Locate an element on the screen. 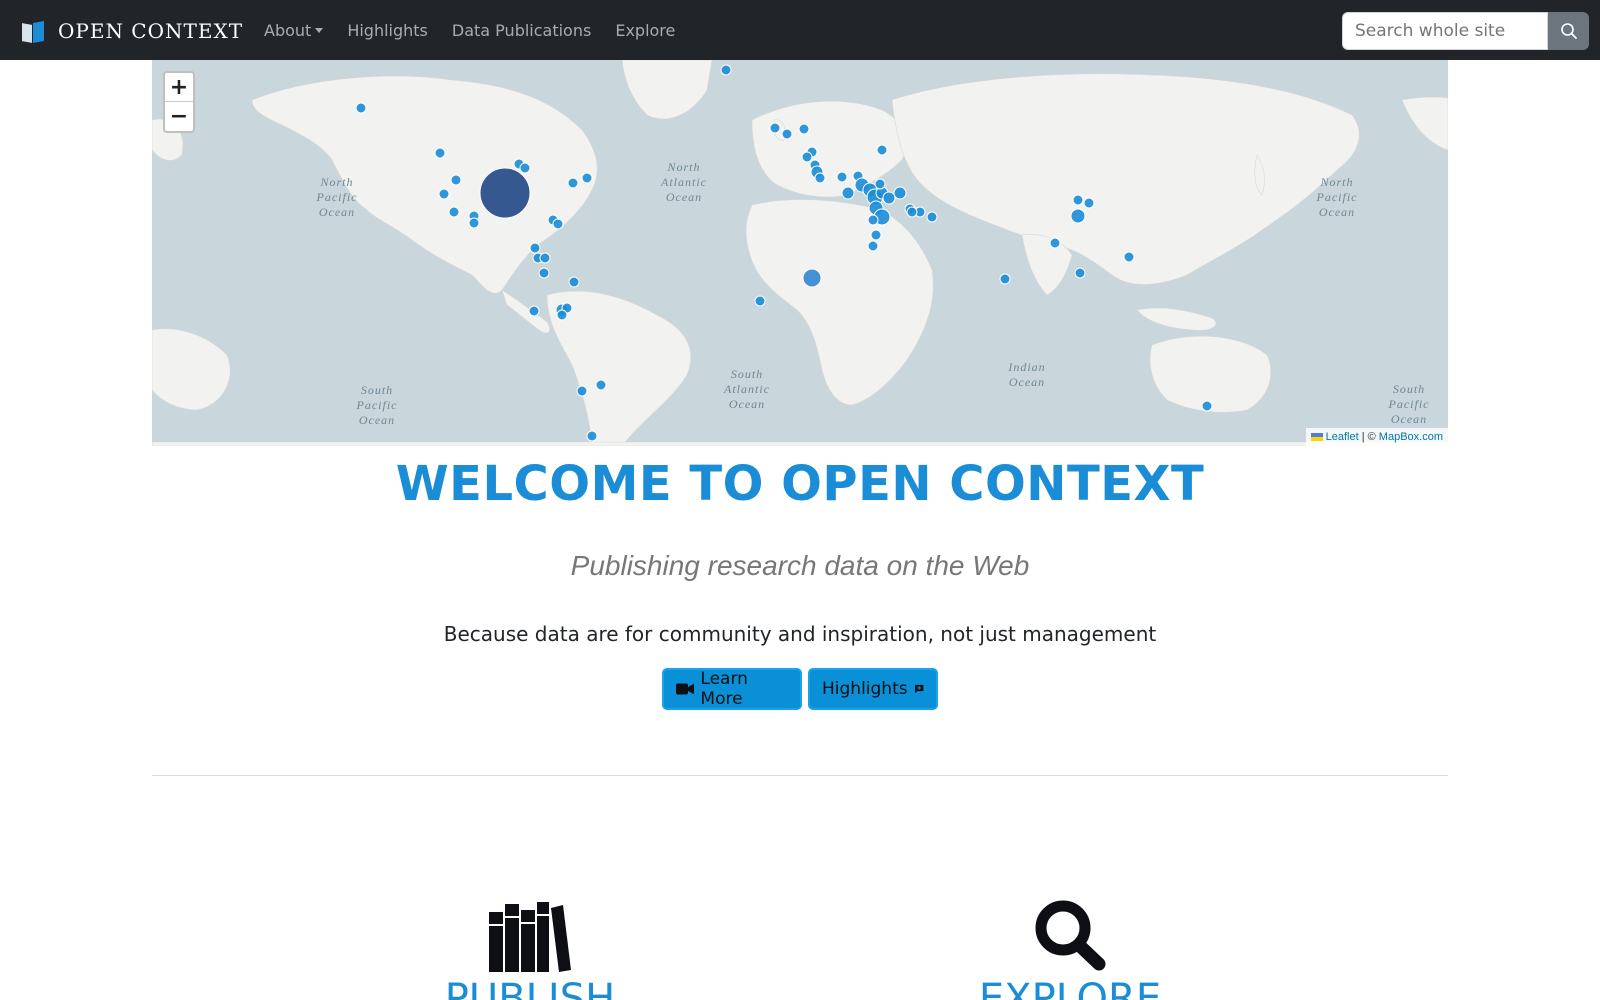  explore-heading: EXPLORE is located at coordinates (1070, 988).